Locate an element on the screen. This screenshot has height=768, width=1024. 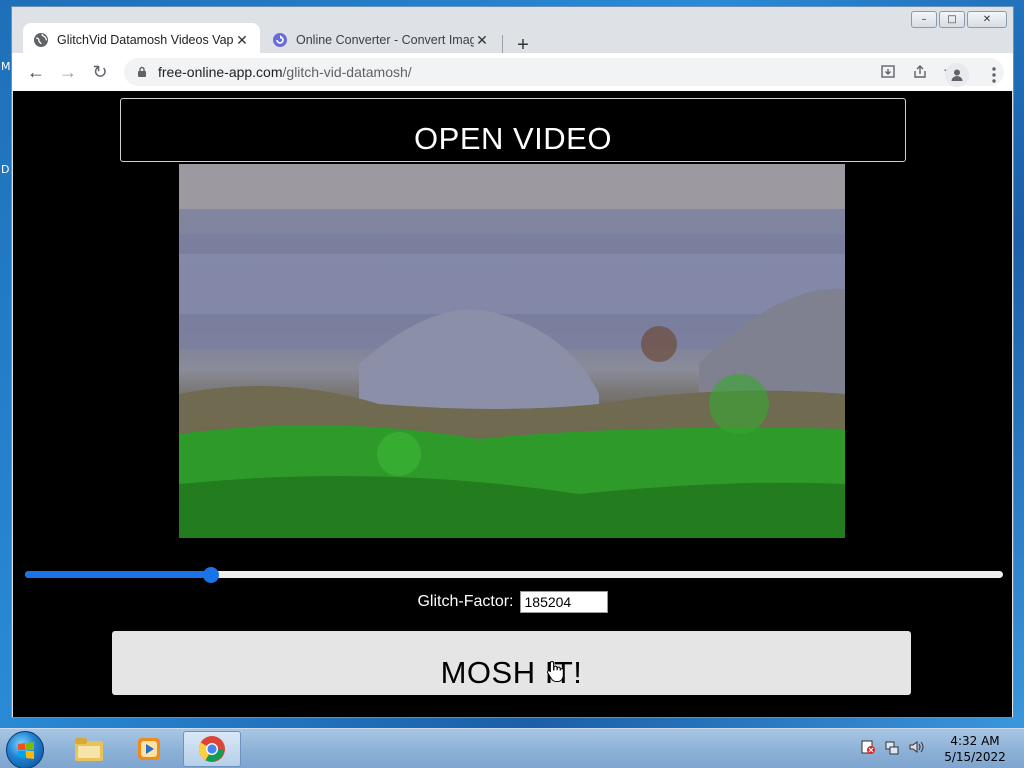
hand-cursor-icon is located at coordinates (555, 671).